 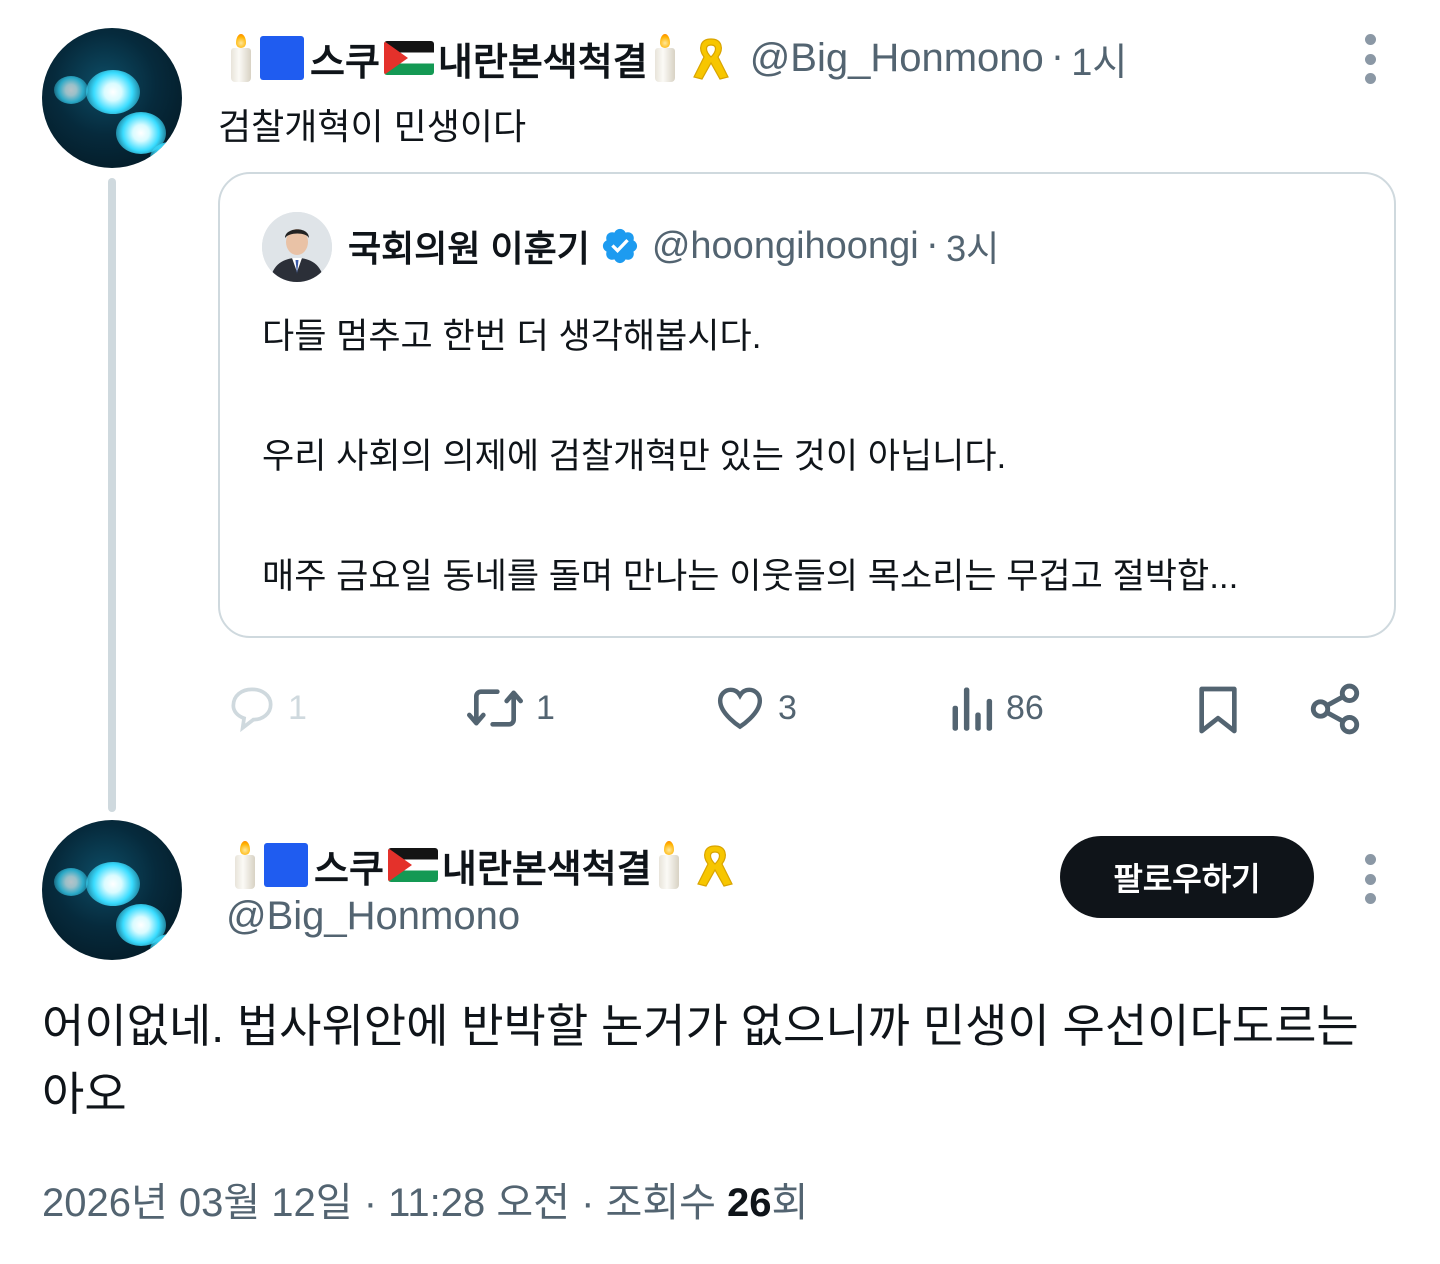 I want to click on views-button: 86, so click(x=996, y=708).